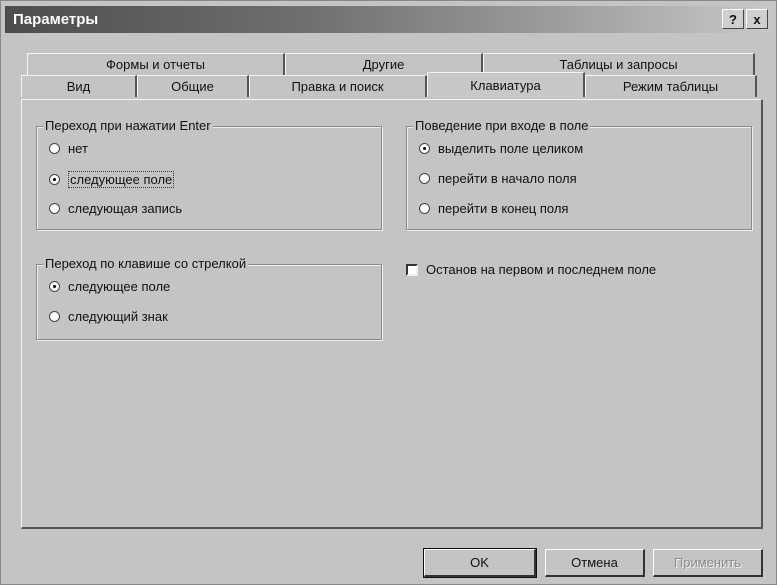 Image resolution: width=777 pixels, height=585 pixels. I want to click on option-label: следующая запись, so click(125, 208).